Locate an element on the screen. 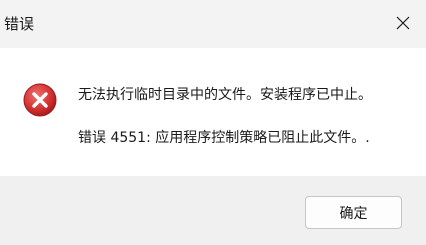 This screenshot has height=245, width=426. error-message: 无法执行临时目录中的文件。安装程序已中止。 is located at coordinates (225, 95).